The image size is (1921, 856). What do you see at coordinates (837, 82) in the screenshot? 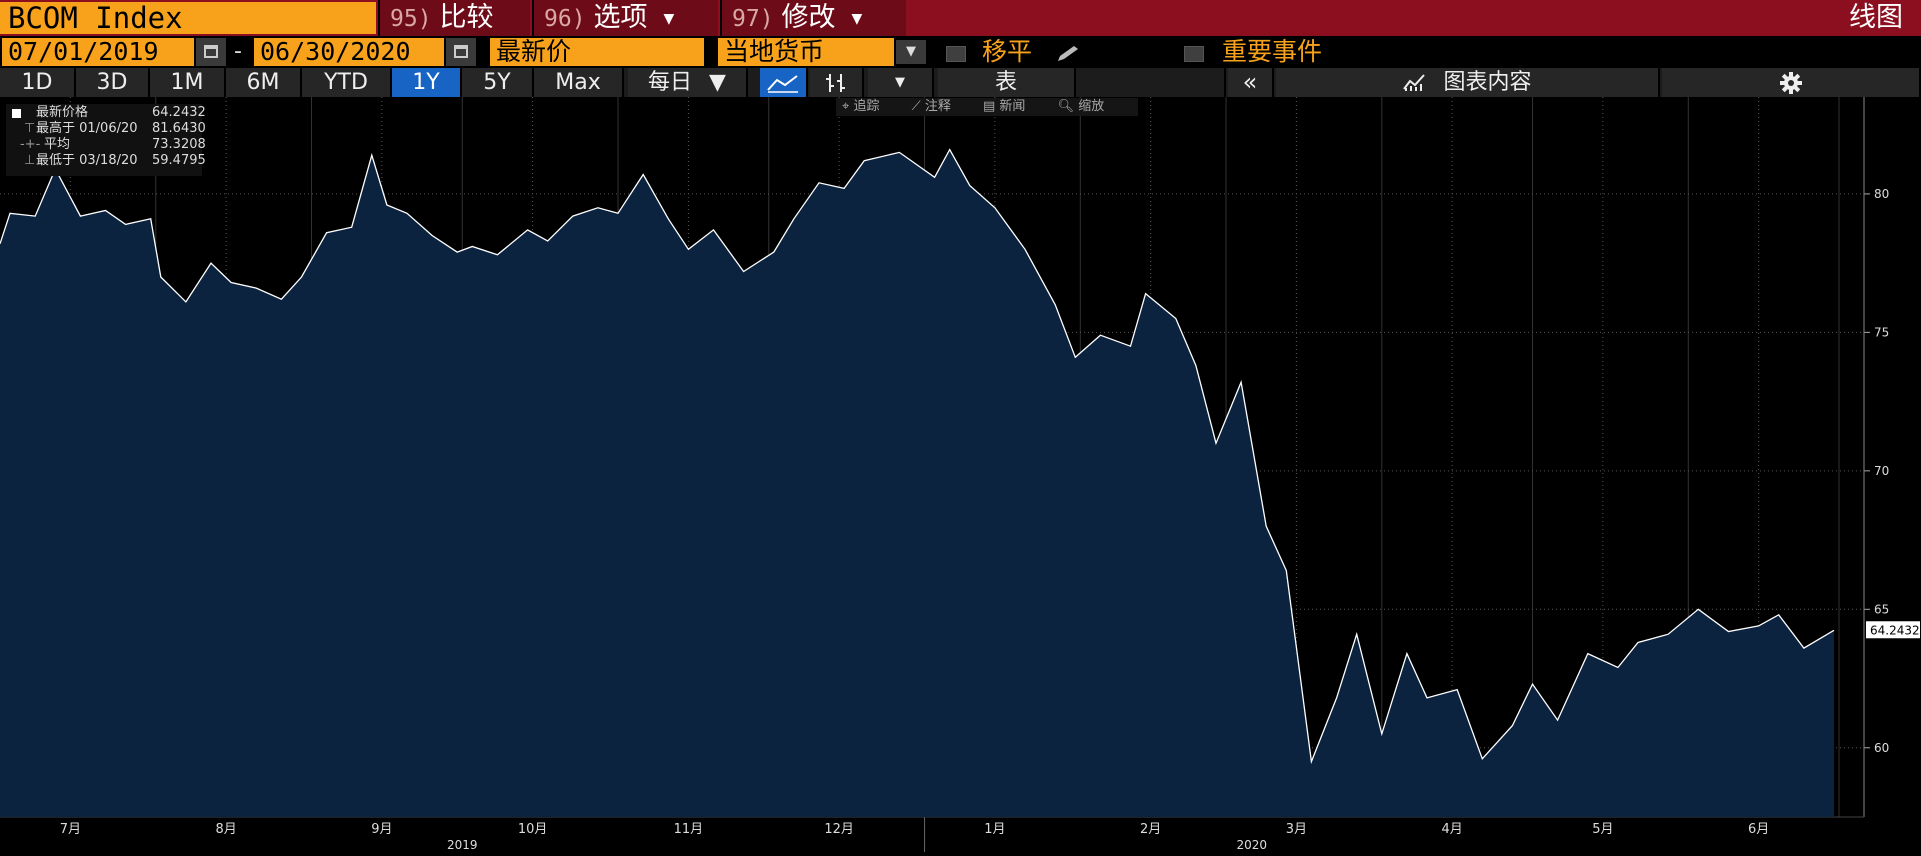
I see `candlestick-icon` at bounding box center [837, 82].